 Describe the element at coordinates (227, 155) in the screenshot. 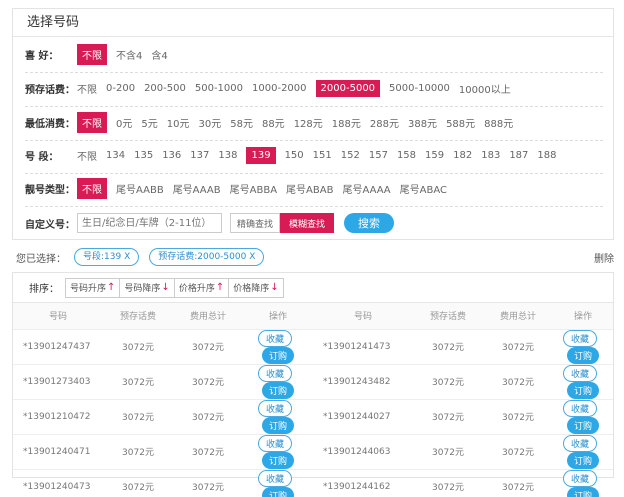

I see `filter-option: 138` at that location.